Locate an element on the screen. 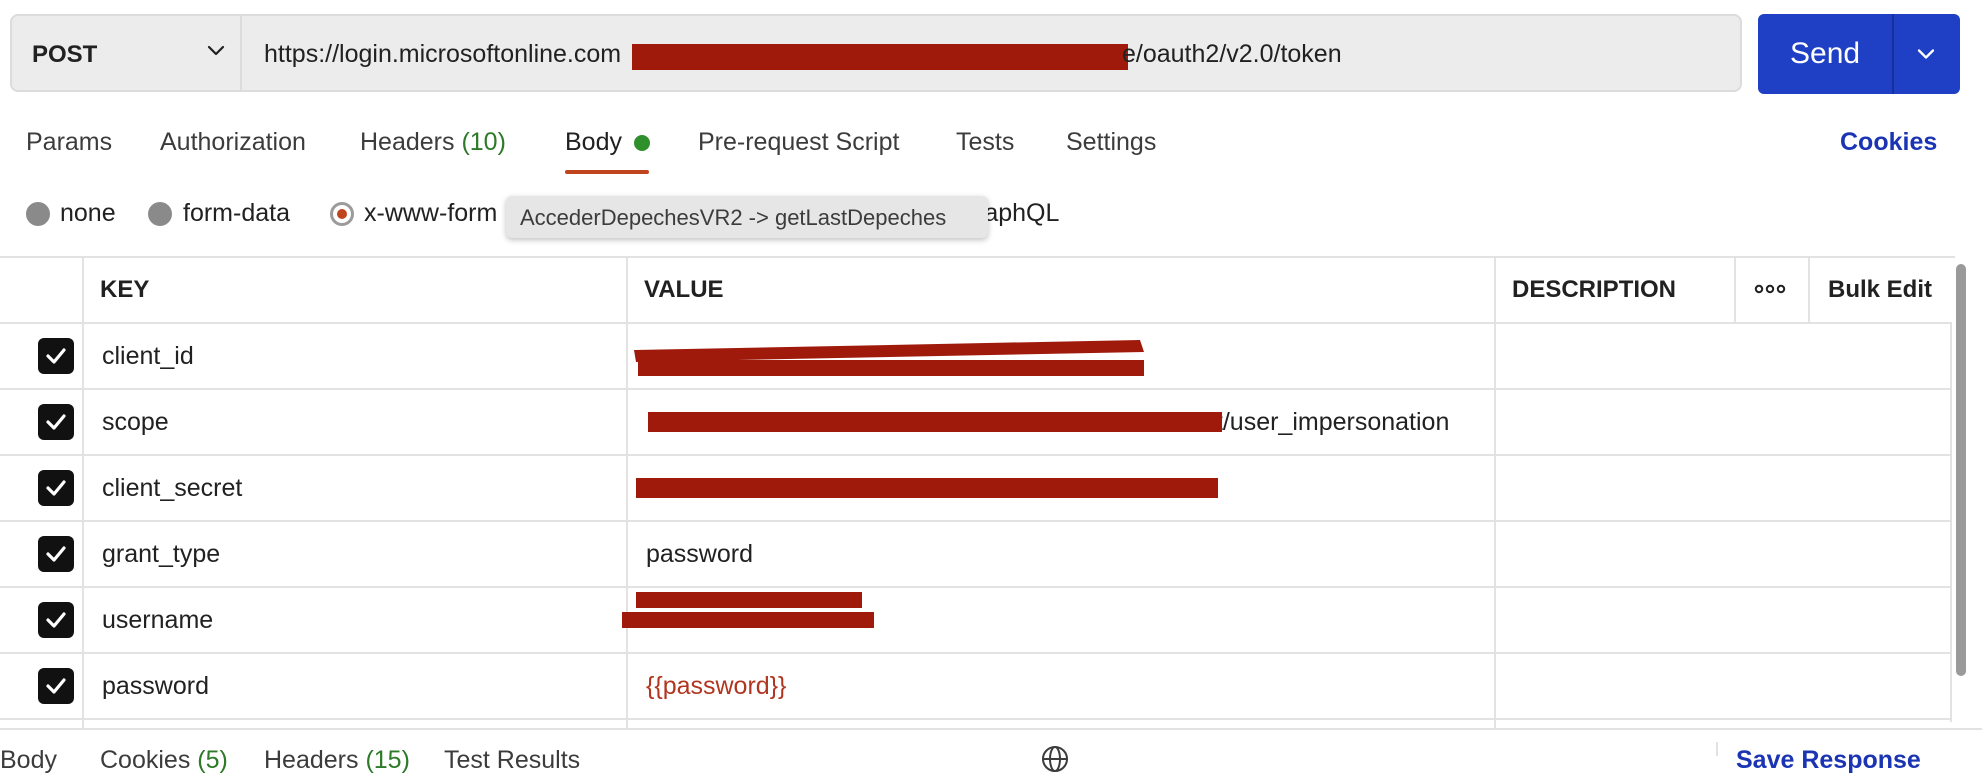 The height and width of the screenshot is (775, 1982). radio-form-data-label: form-data is located at coordinates (236, 213).